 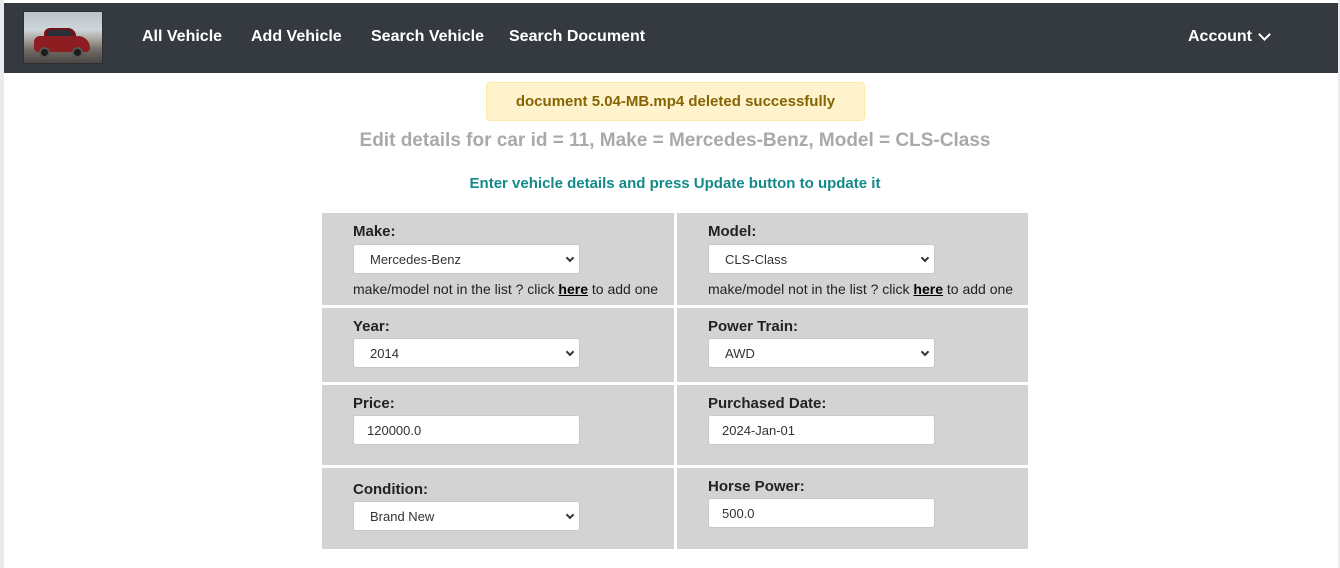 I want to click on nav-add-vehicle: Add Vehicle, so click(x=296, y=37).